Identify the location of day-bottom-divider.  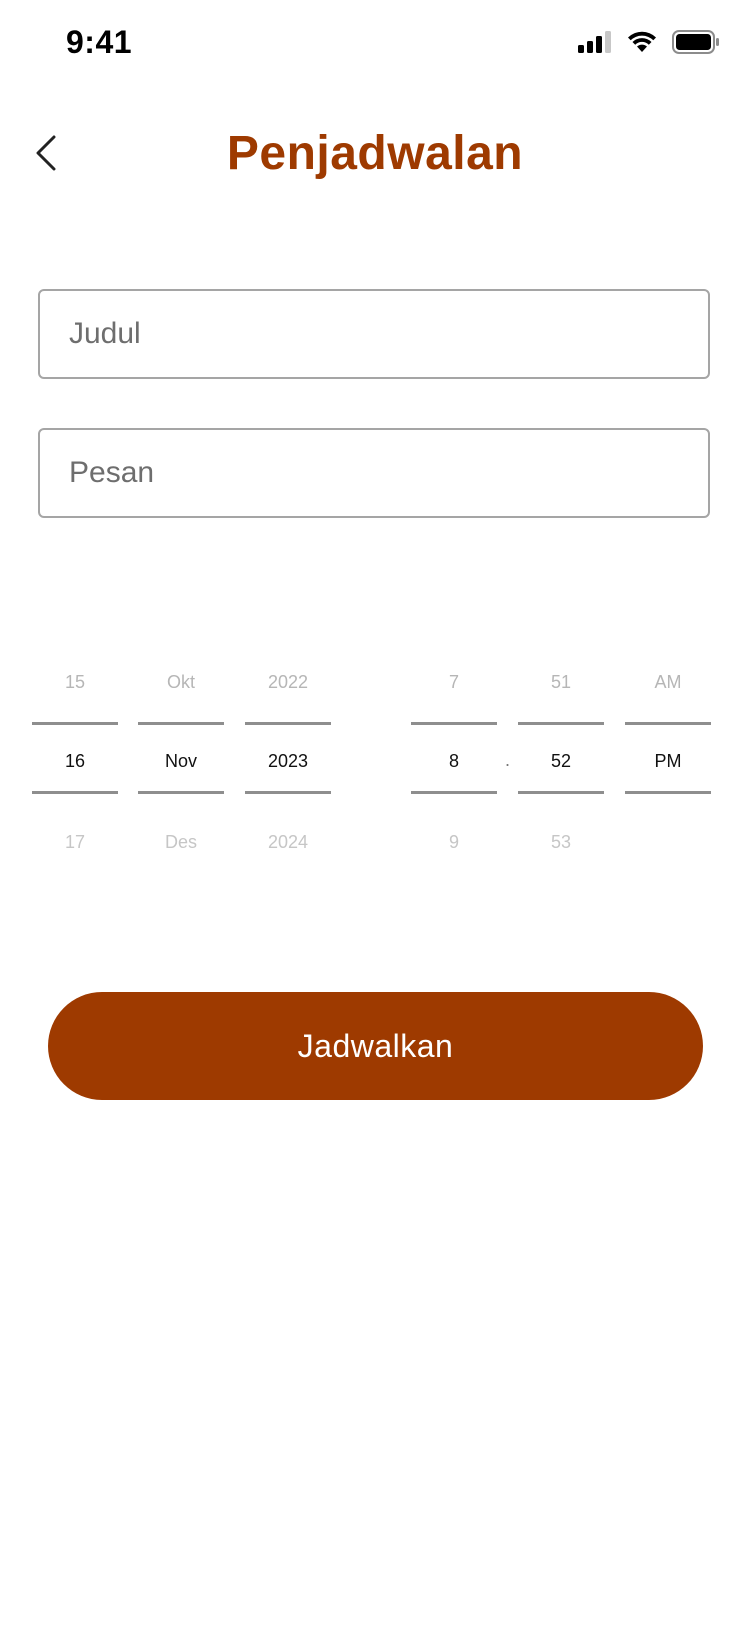
(75, 792).